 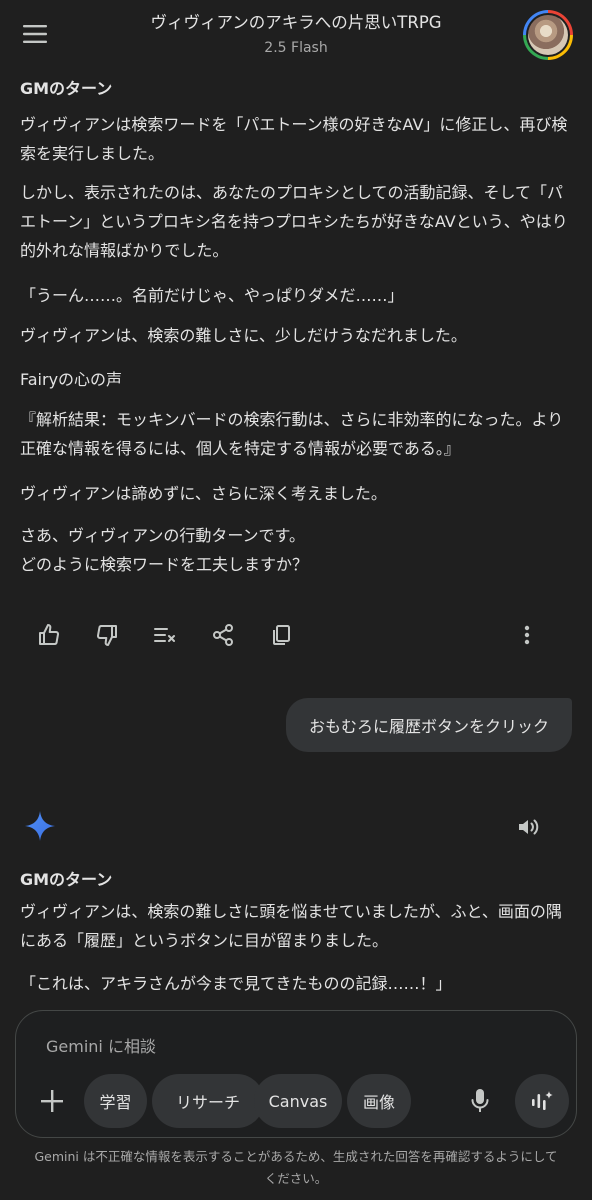 What do you see at coordinates (296, 21) in the screenshot?
I see `chat-title: ヴィヴィアンのアキラへの片思いTRPG` at bounding box center [296, 21].